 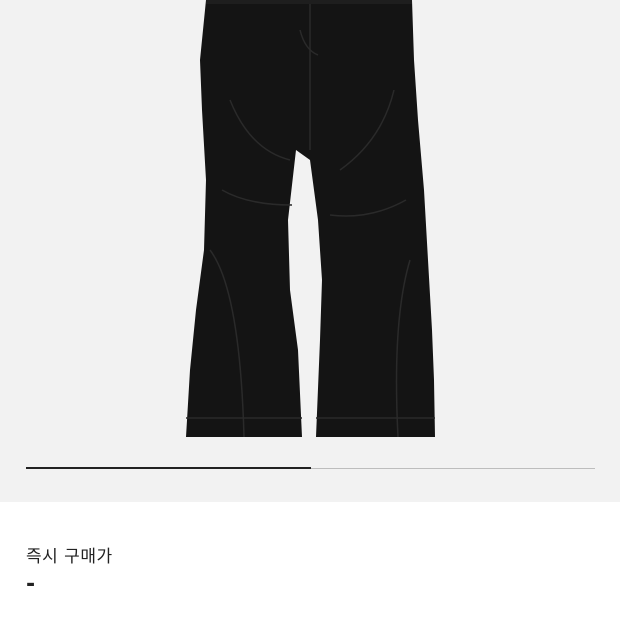 What do you see at coordinates (31, 584) in the screenshot?
I see `instant-buy-price-value: -` at bounding box center [31, 584].